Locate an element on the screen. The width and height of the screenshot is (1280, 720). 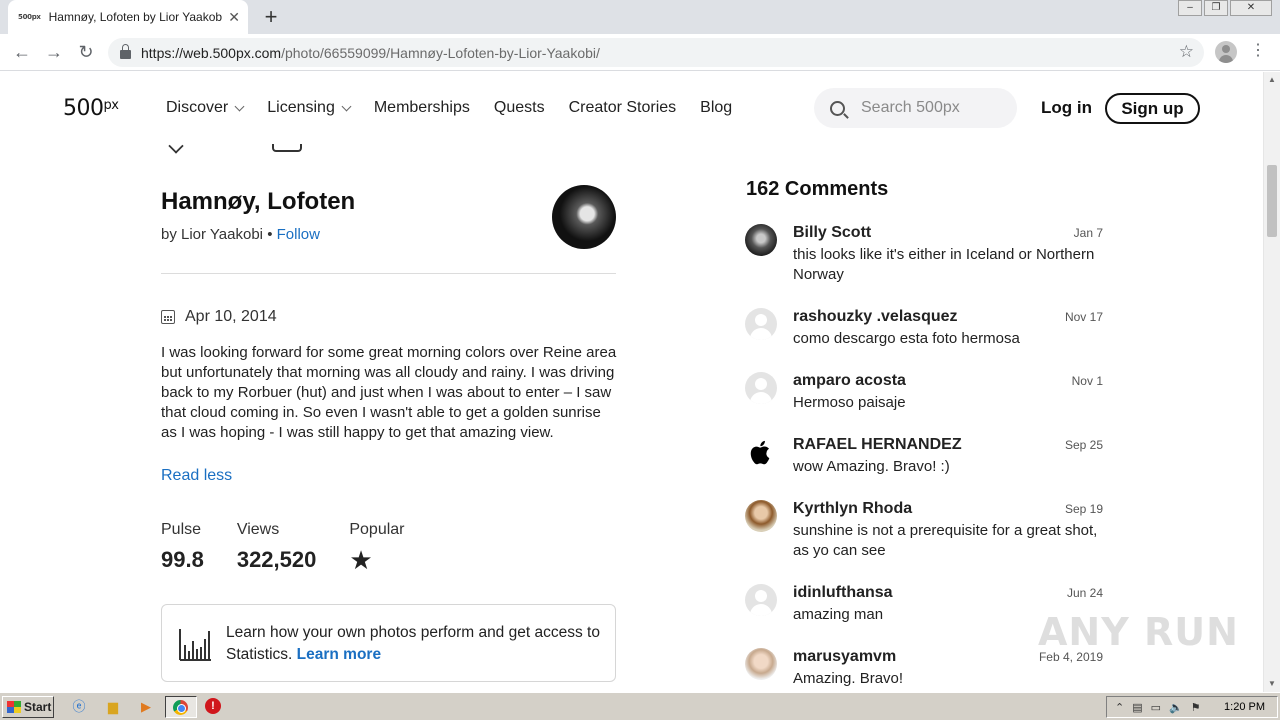
nav-item-memberships: Memberships is located at coordinates (422, 108).